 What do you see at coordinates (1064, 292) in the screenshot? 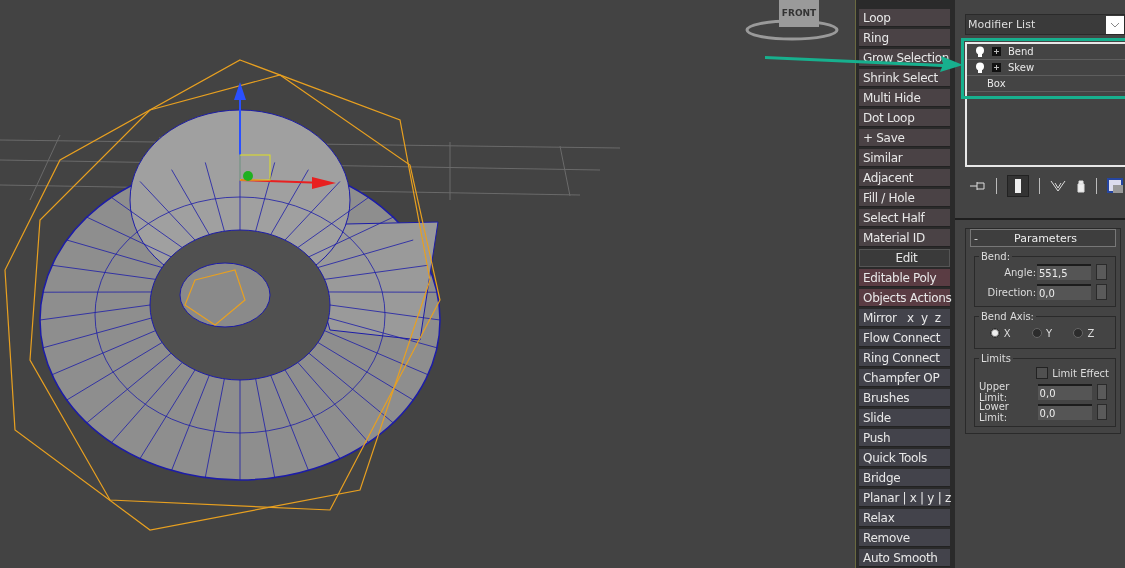
I see `direction-field: 0,0` at bounding box center [1064, 292].